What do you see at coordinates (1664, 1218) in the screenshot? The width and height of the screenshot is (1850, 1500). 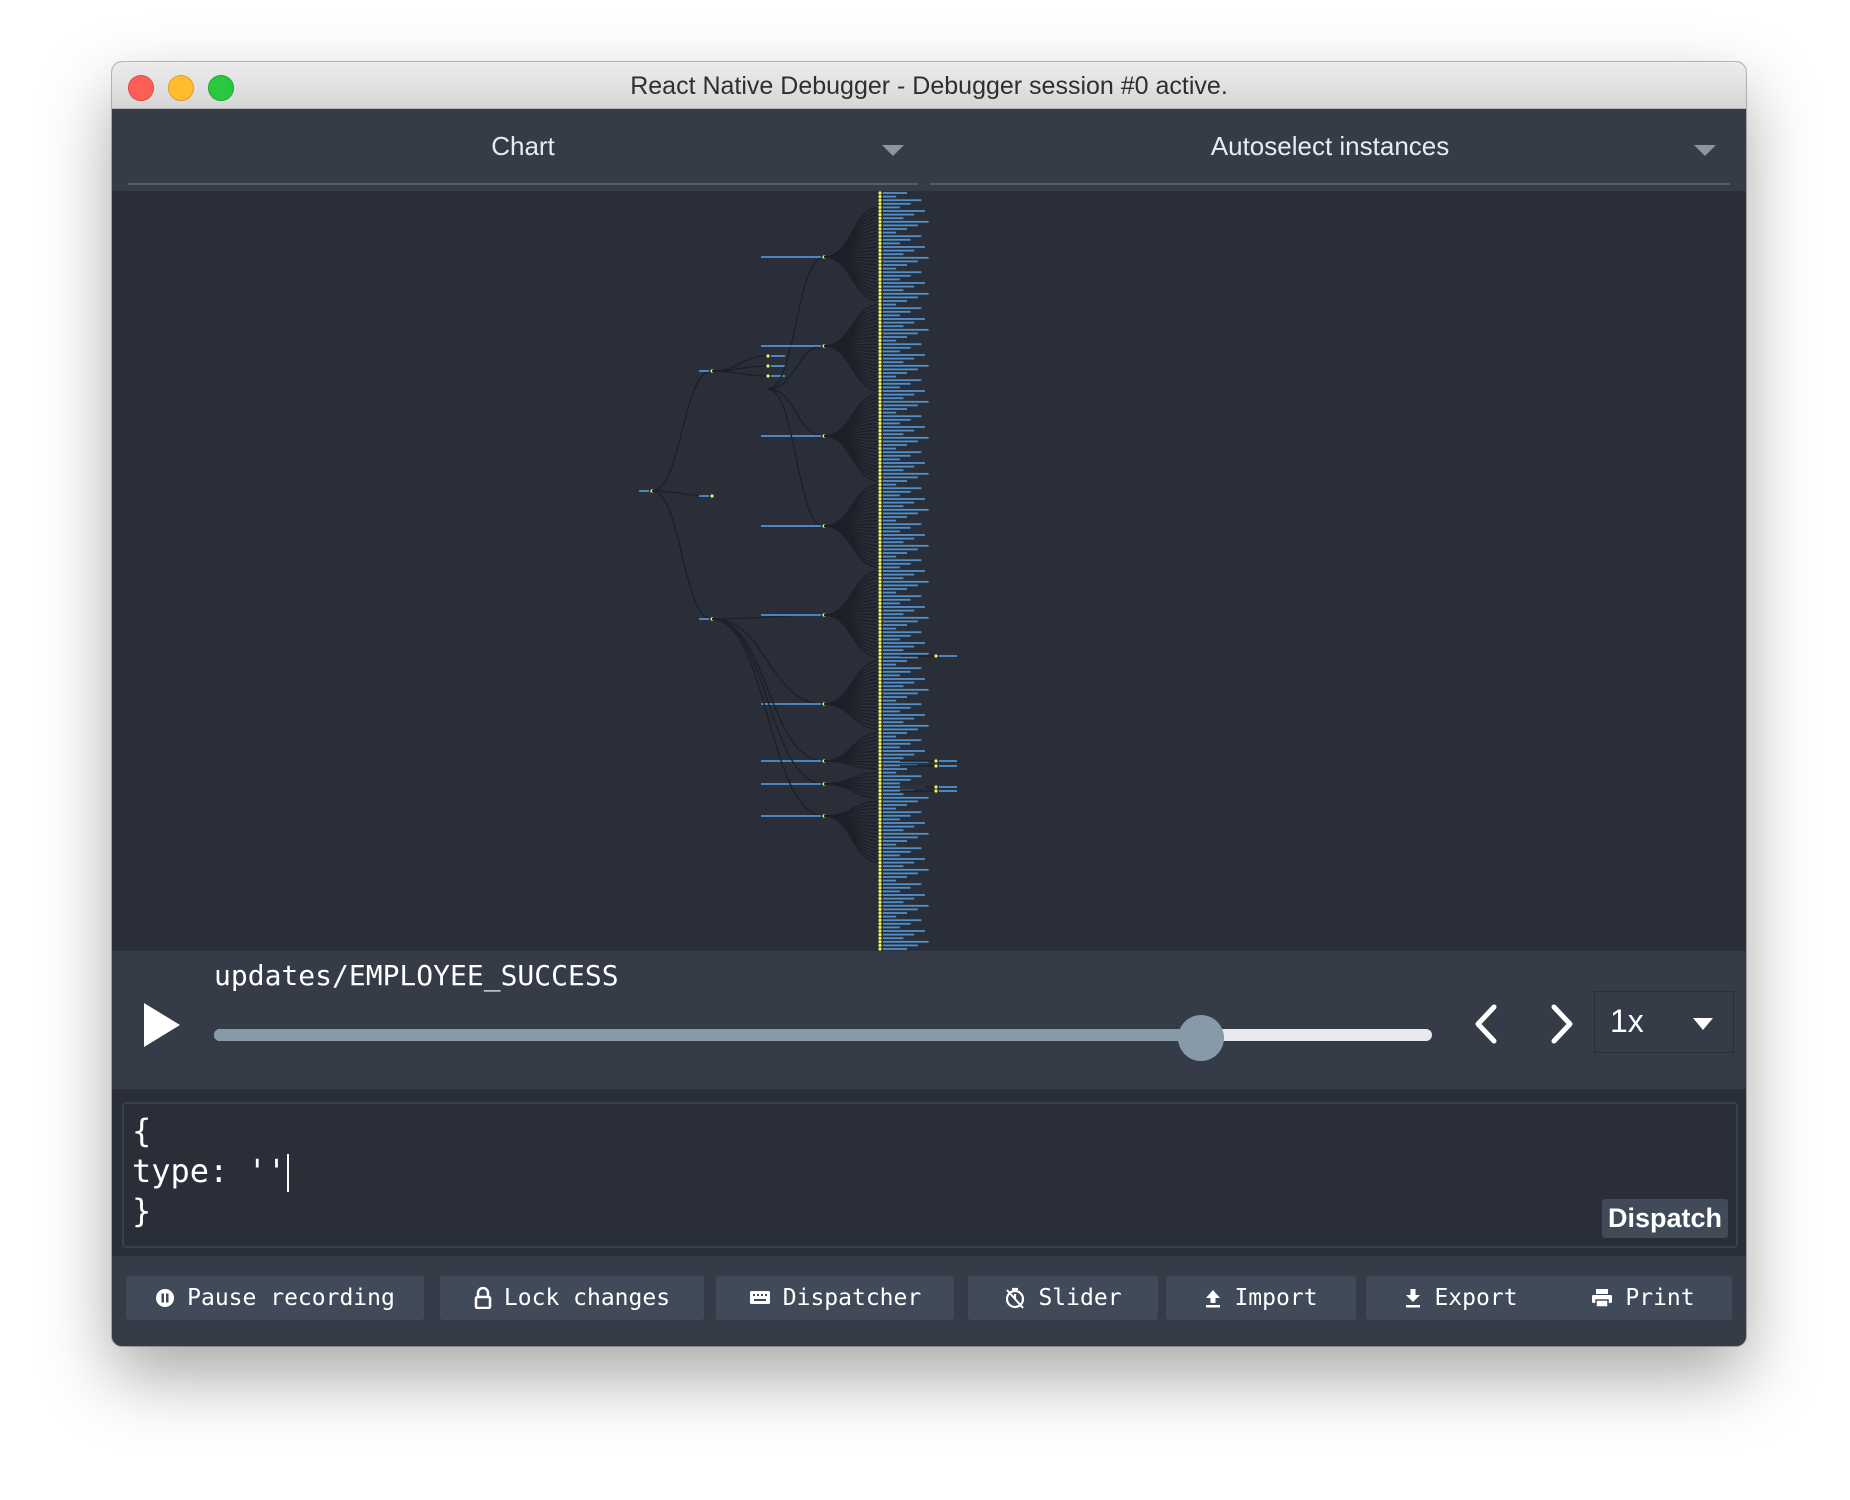 I see `dispatch-button: Dispatch` at bounding box center [1664, 1218].